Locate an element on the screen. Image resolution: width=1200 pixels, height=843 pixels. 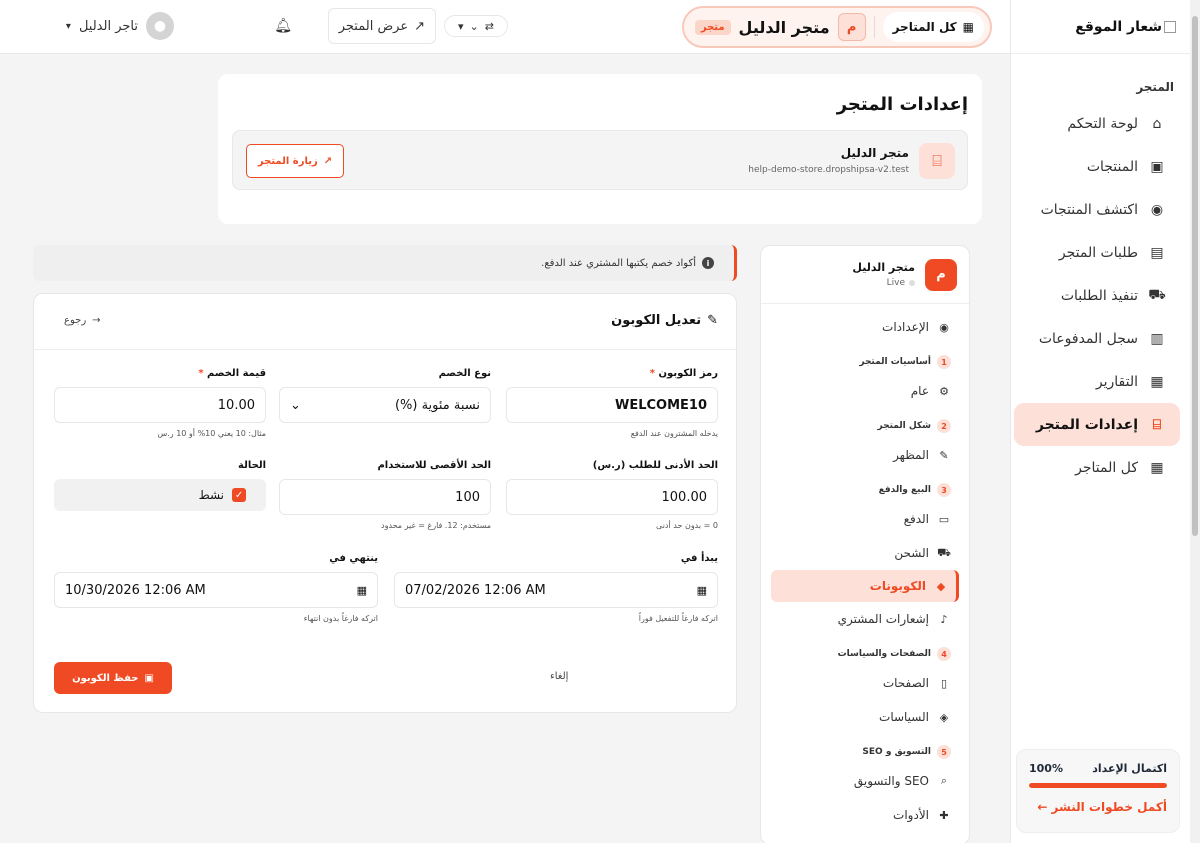
compass-icon: ◉ is located at coordinates (1157, 209).